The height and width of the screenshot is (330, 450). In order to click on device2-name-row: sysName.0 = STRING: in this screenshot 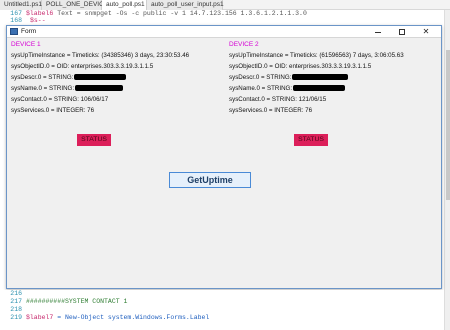, I will do `click(287, 88)`.